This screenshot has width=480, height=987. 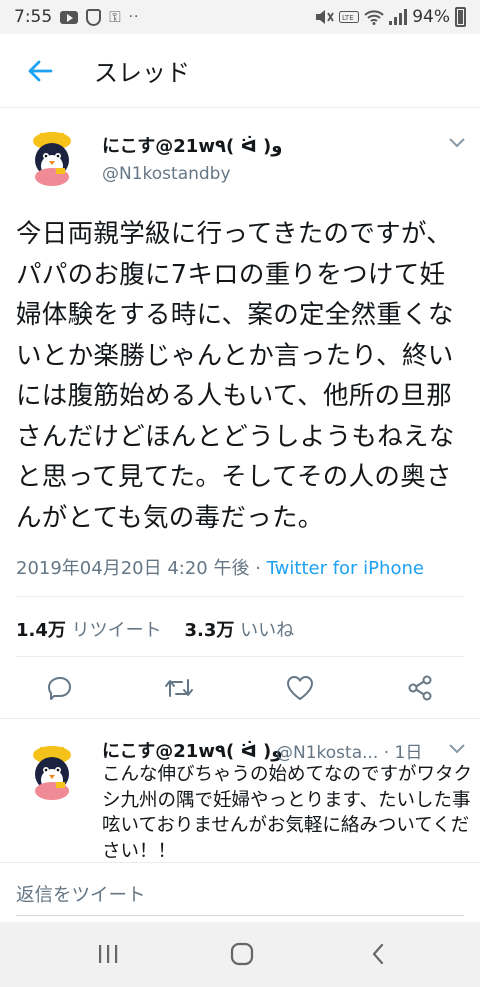 I want to click on page-title: スレッド, so click(x=142, y=73).